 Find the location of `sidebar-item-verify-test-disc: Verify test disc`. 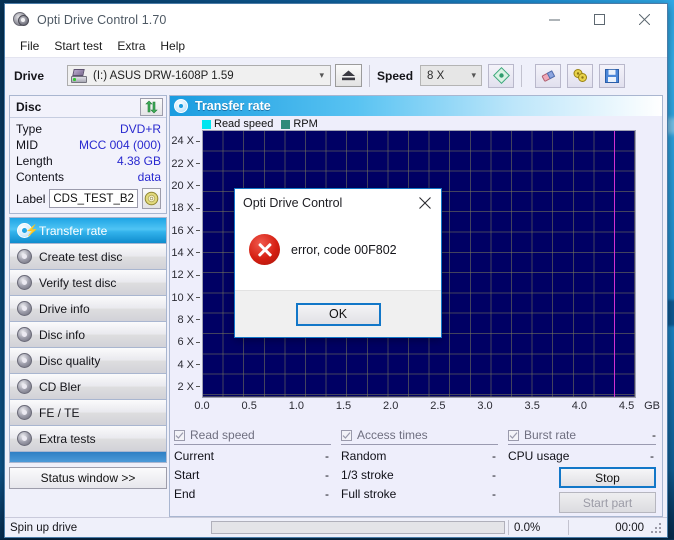

sidebar-item-verify-test-disc: Verify test disc is located at coordinates (88, 283).